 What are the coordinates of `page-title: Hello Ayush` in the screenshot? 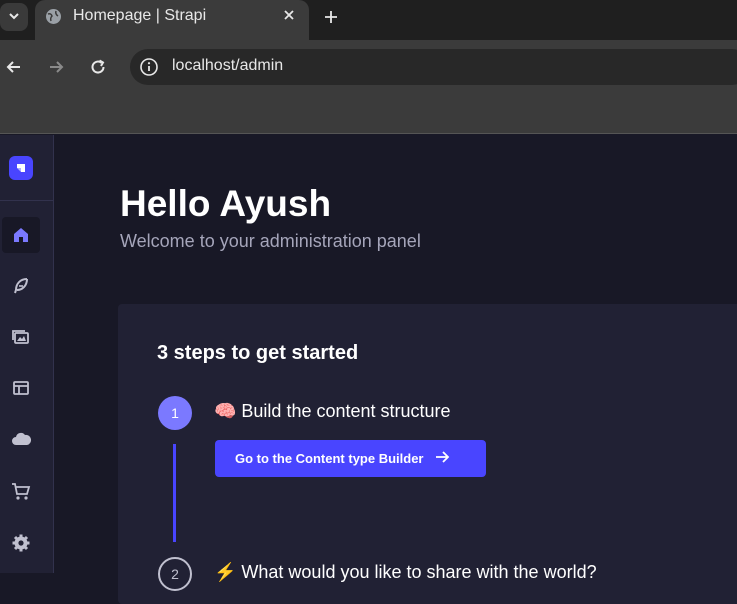 It's located at (226, 203).